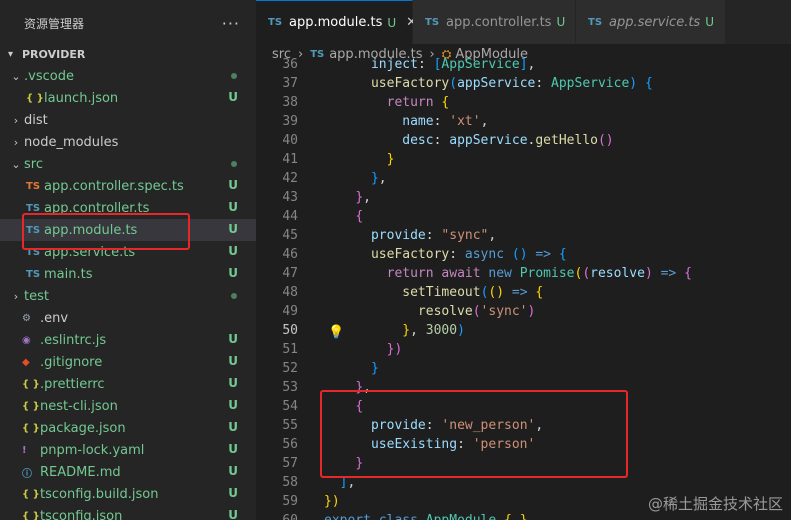 The height and width of the screenshot is (520, 791). I want to click on editor-tab: TS app.service.ts U, so click(651, 22).